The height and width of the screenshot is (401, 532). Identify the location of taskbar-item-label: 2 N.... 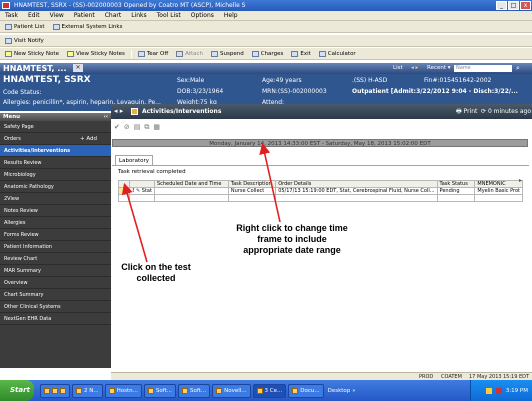
(91, 390).